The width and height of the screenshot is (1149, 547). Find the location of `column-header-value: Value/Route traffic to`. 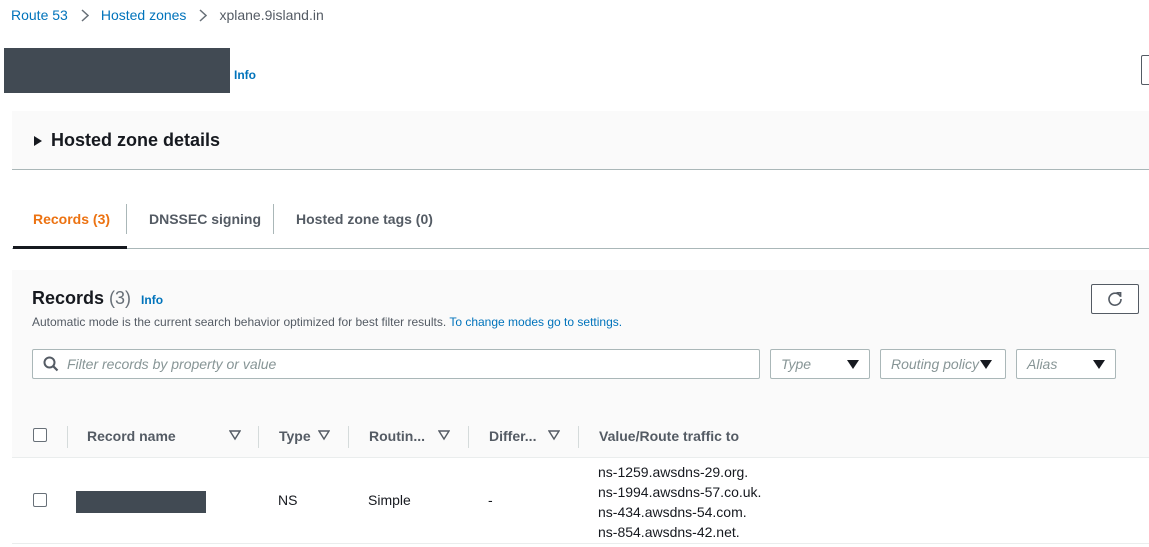

column-header-value: Value/Route traffic to is located at coordinates (669, 436).